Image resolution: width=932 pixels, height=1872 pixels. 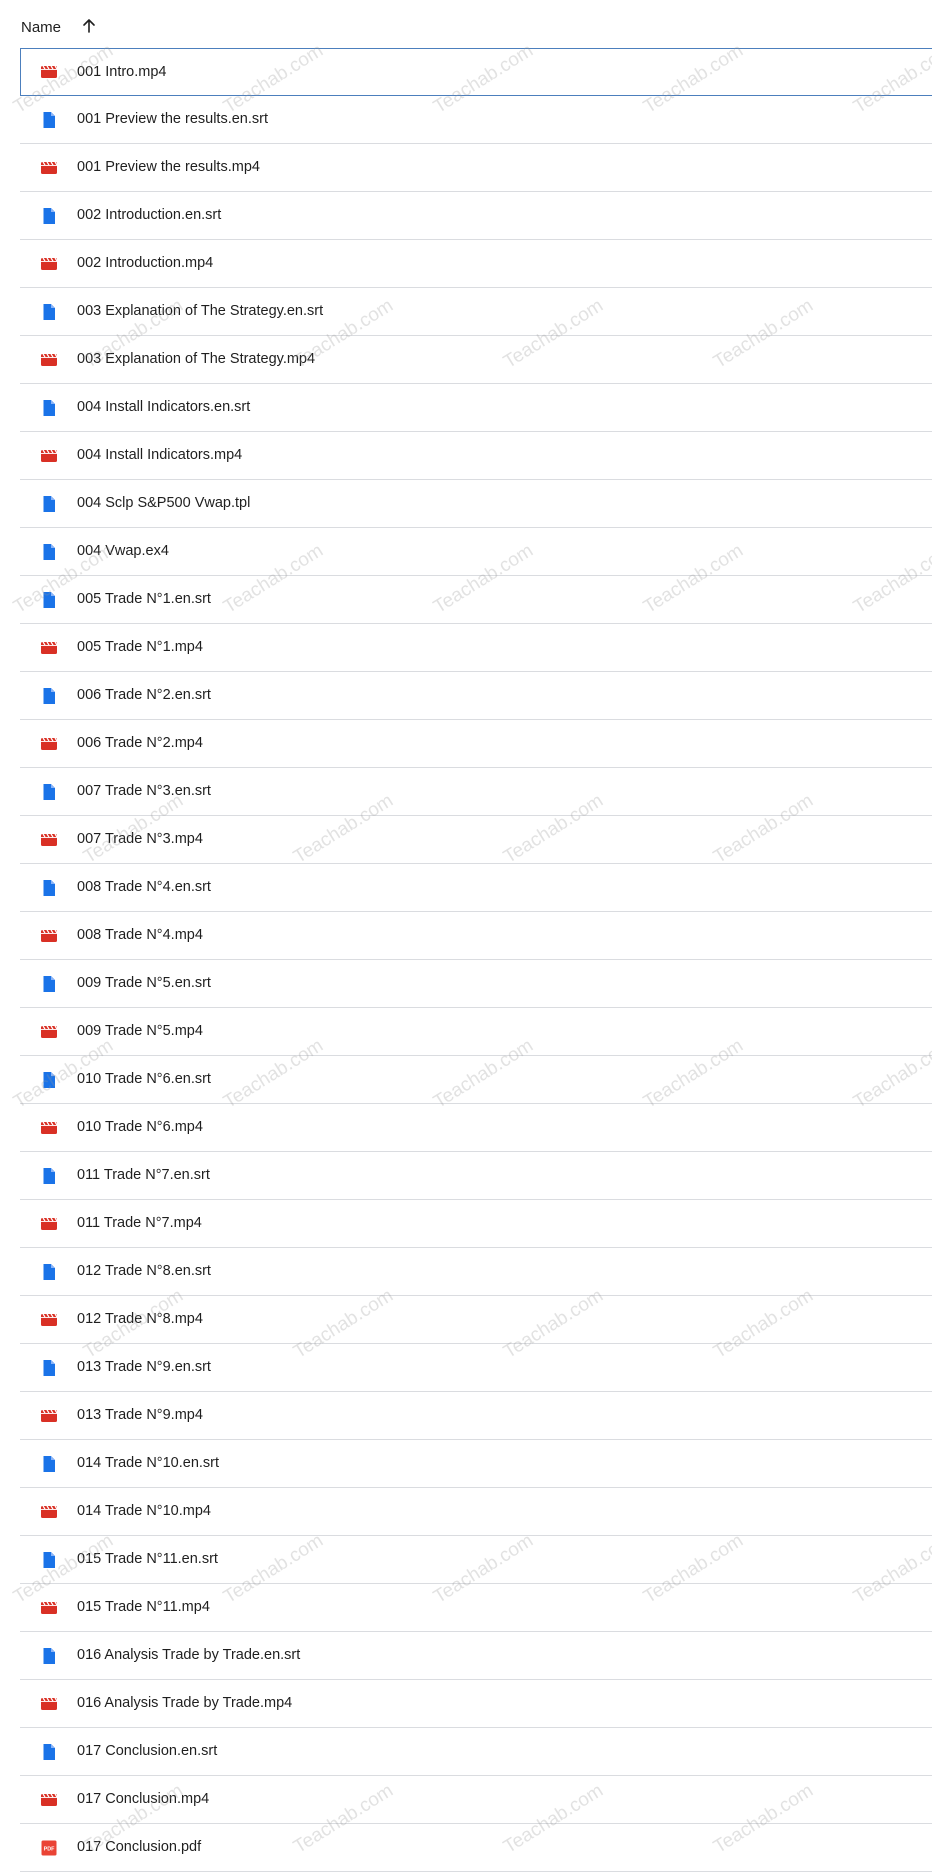 What do you see at coordinates (476, 456) in the screenshot?
I see `file-row: 004 Install Indicators.mp4` at bounding box center [476, 456].